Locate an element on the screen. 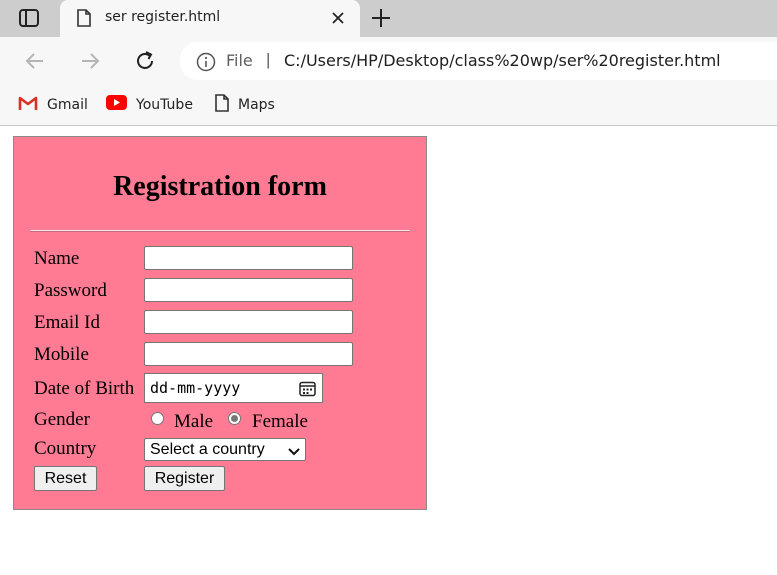  bookmark-gmail: Gmail is located at coordinates (53, 105).